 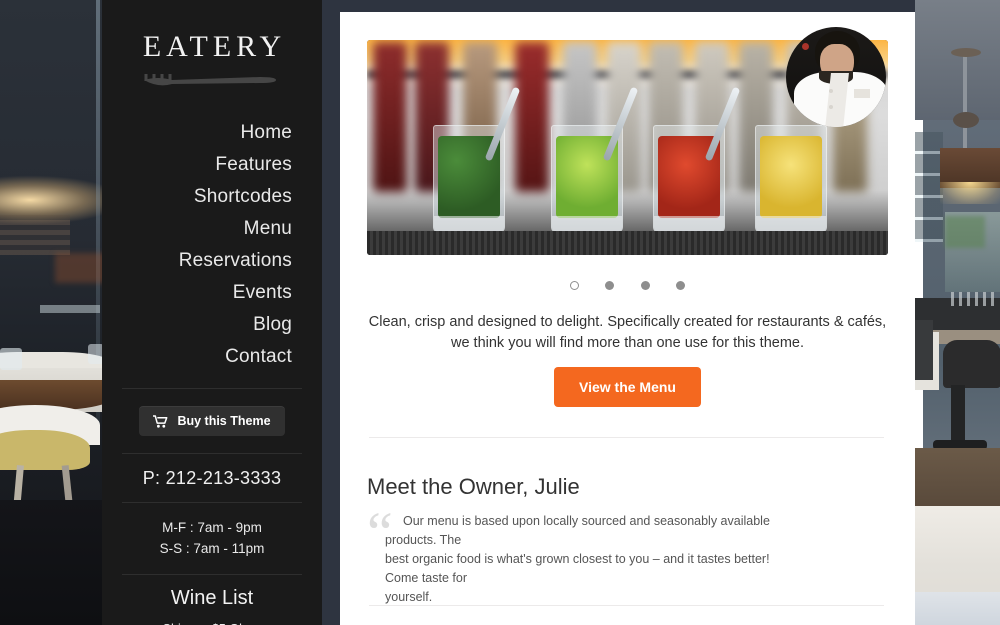 I want to click on site-logo: EATERY, so click(x=212, y=47).